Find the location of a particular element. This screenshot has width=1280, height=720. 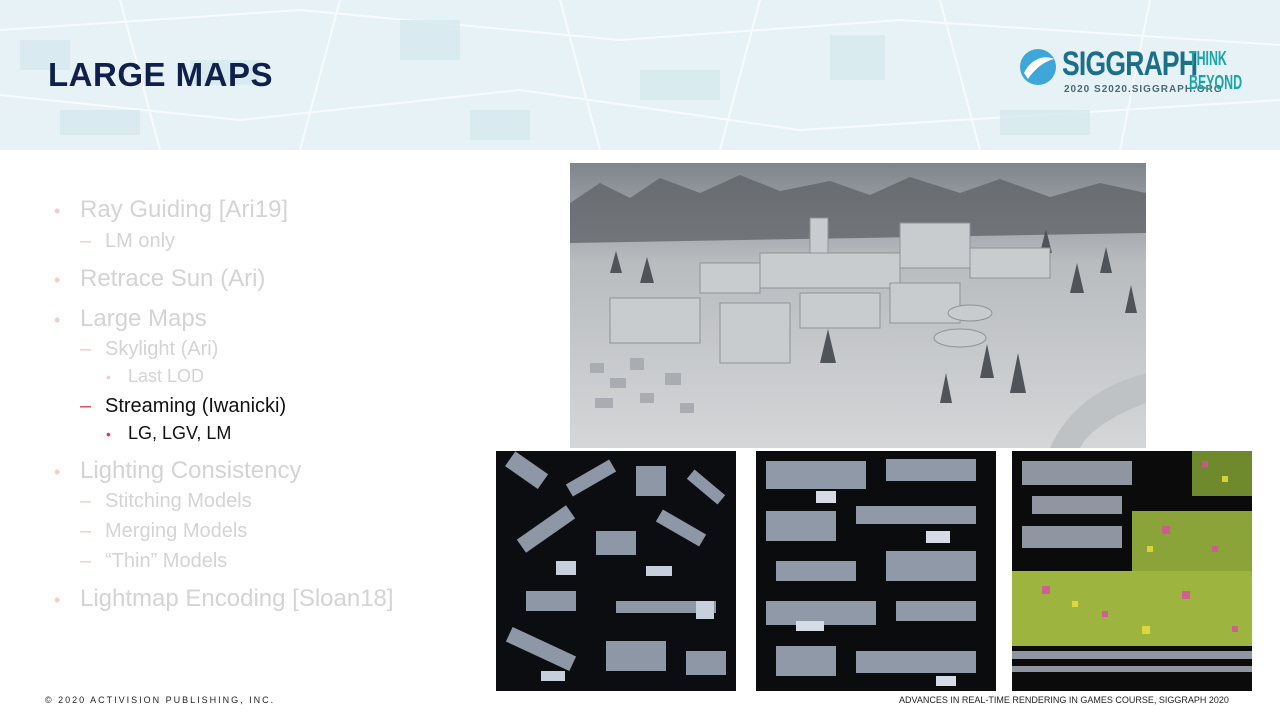

logo-tagline-beyond: BEYOND is located at coordinates (1216, 83).